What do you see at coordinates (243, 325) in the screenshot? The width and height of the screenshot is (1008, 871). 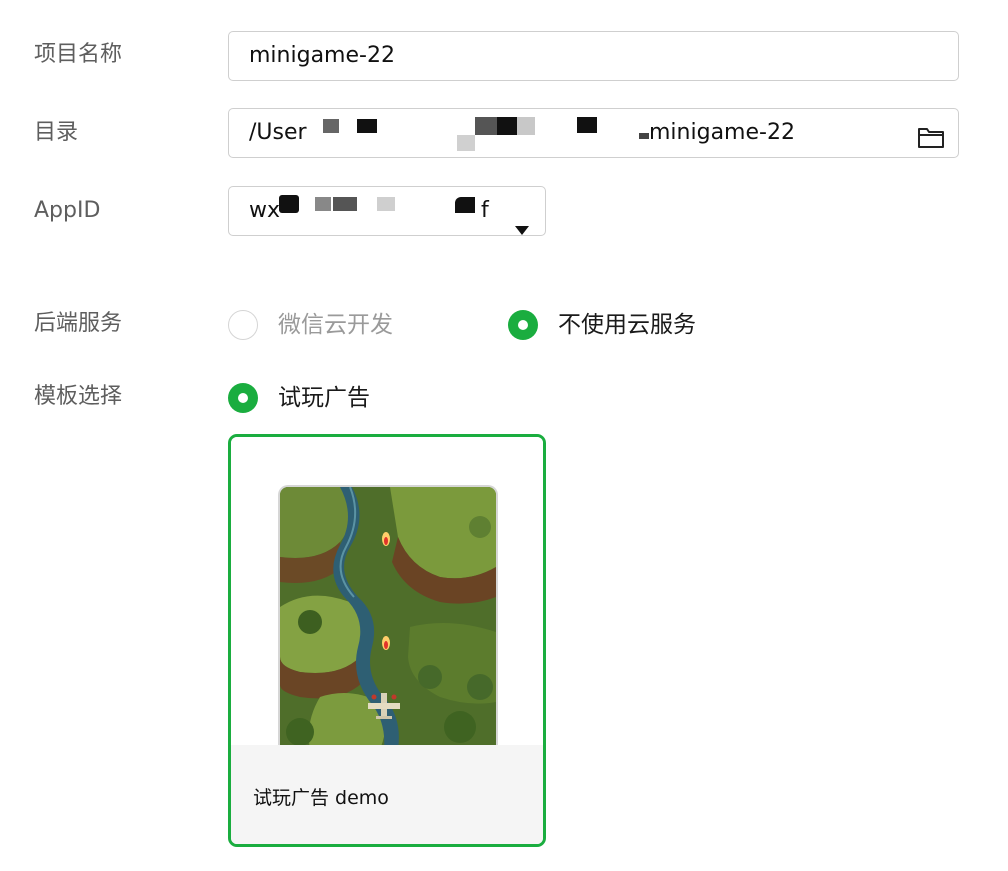 I see `radio-unselected-icon` at bounding box center [243, 325].